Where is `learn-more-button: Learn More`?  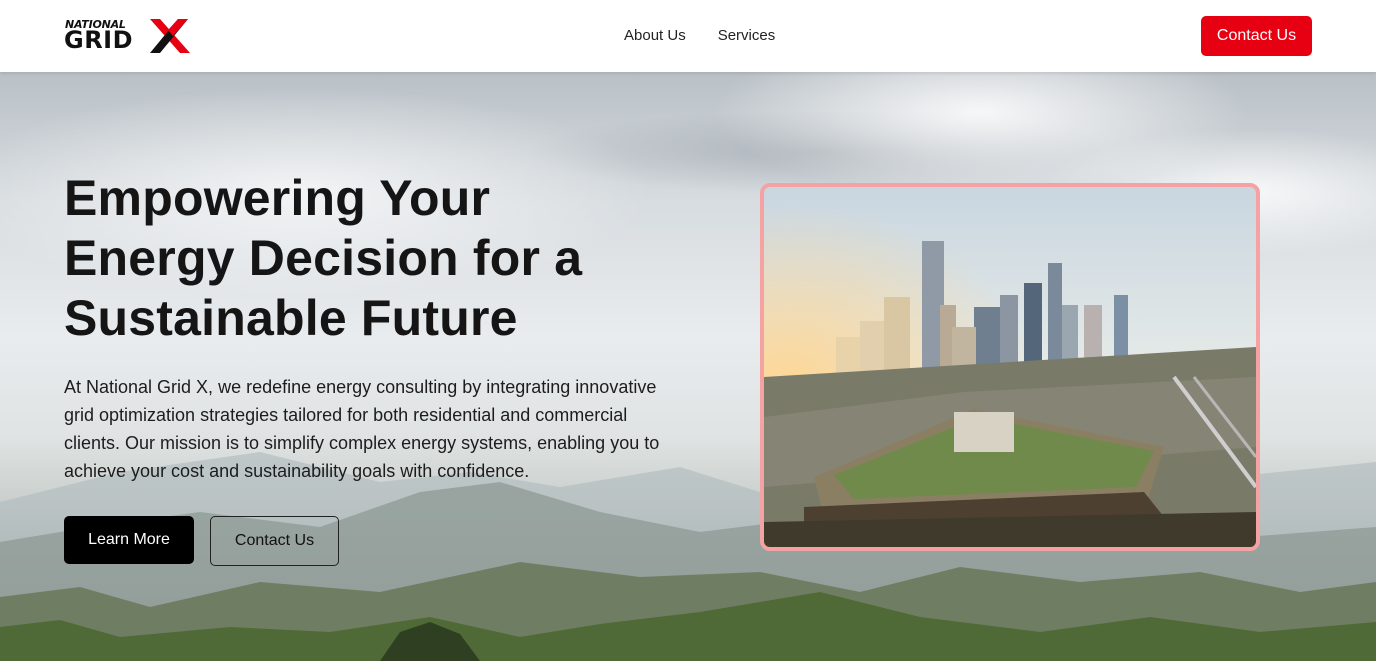
learn-more-button: Learn More is located at coordinates (129, 540).